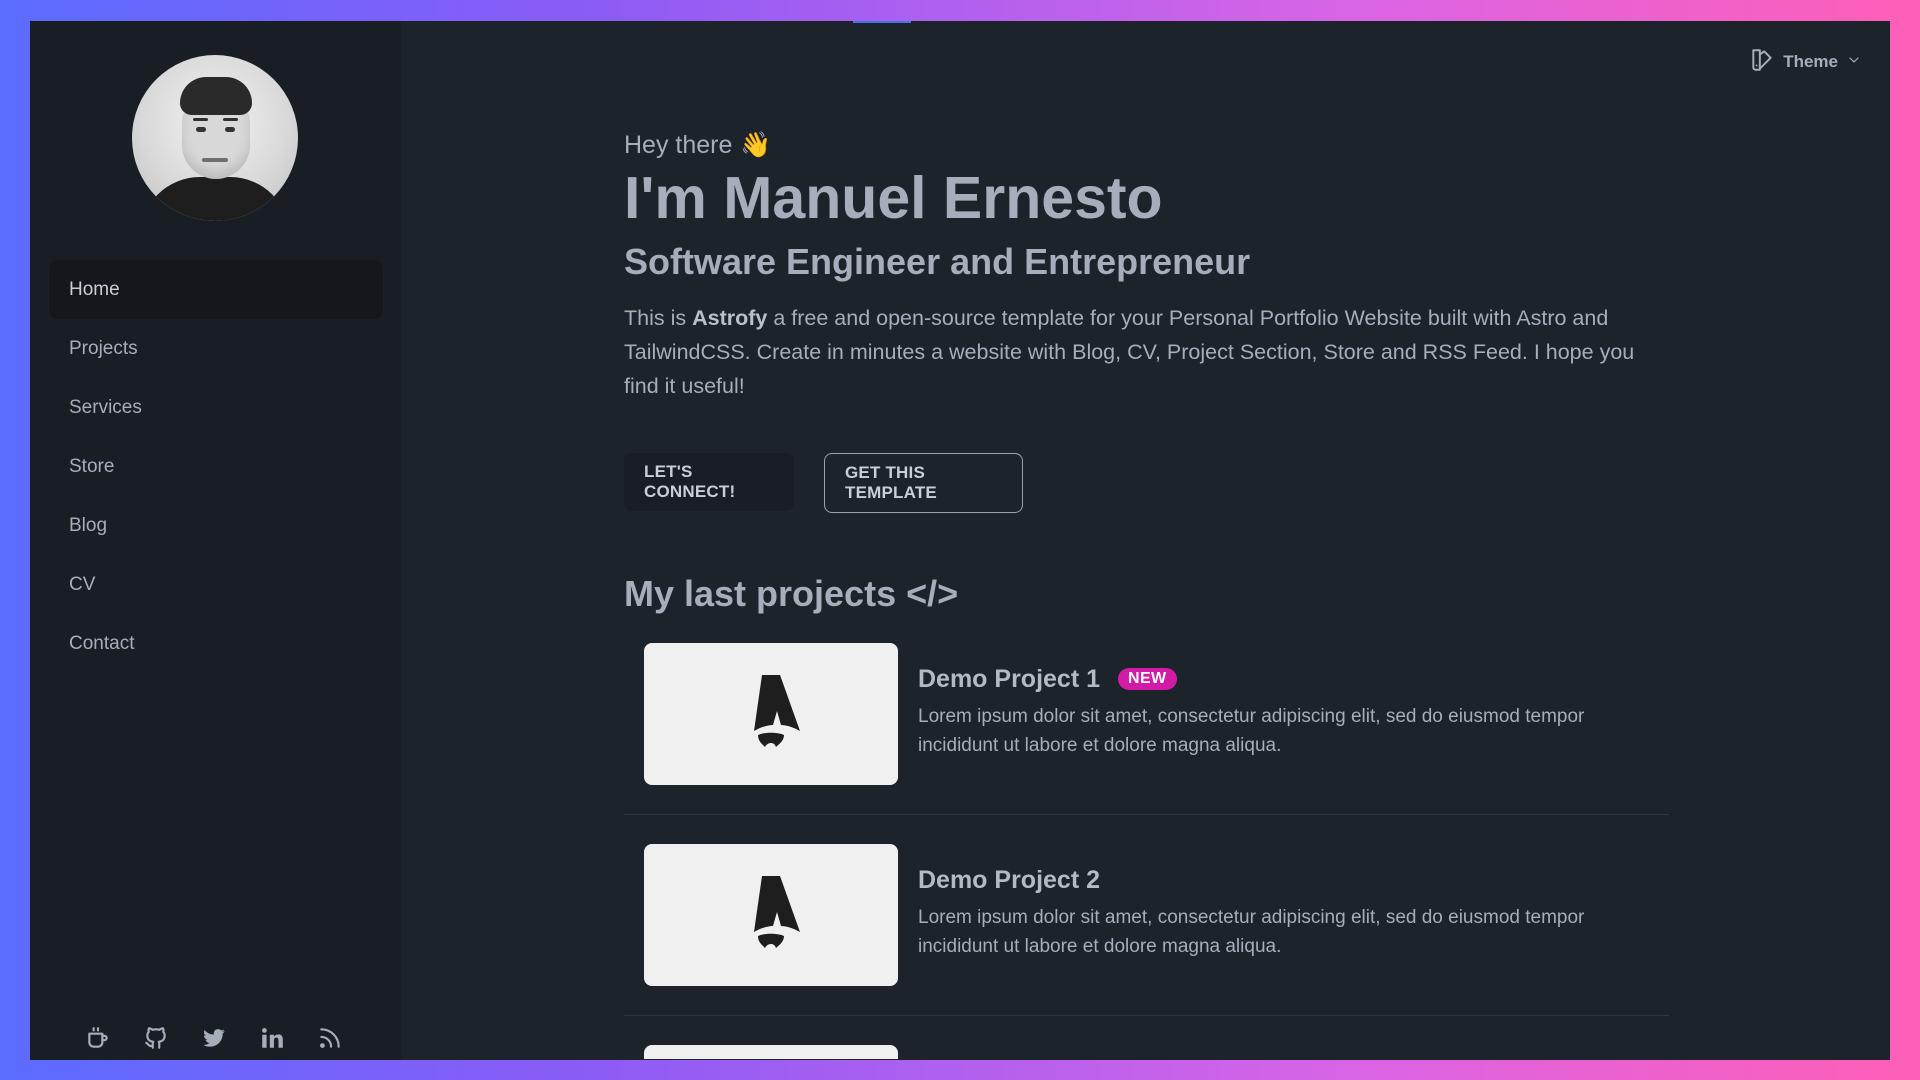  I want to click on get-template-button: GET THIS TEMPLATE, so click(923, 482).